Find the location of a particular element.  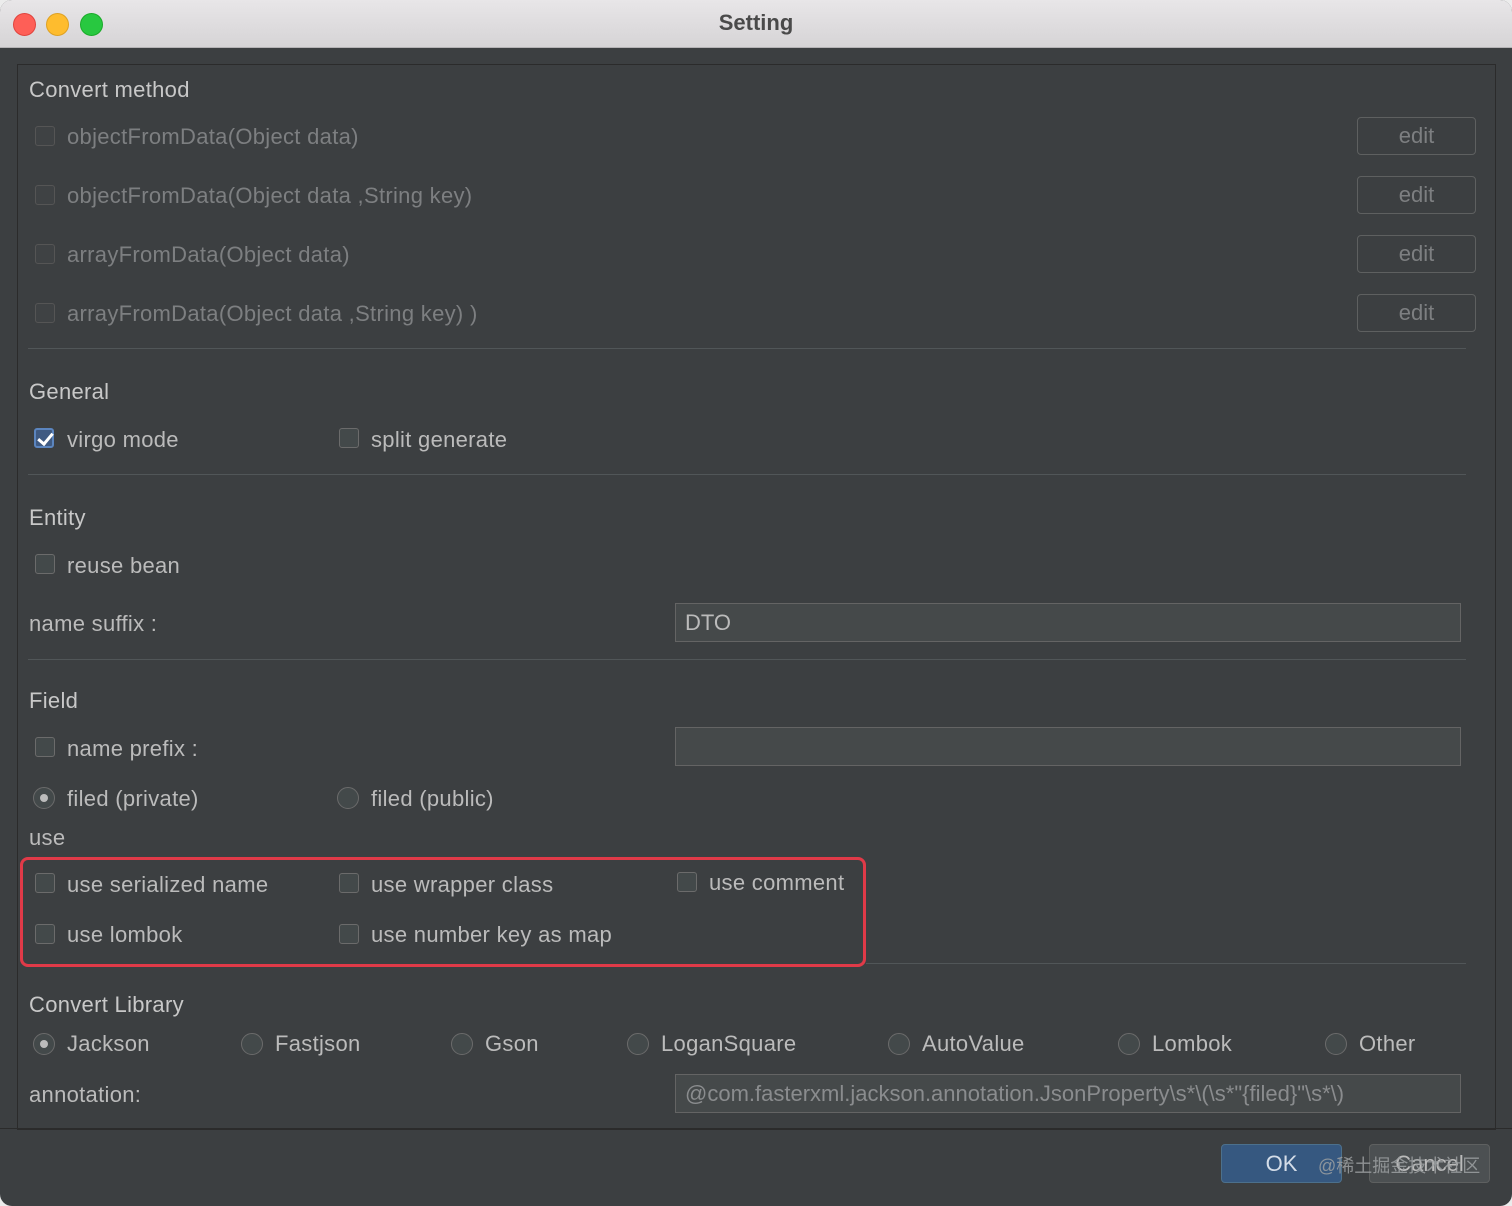

library-label-jackson: Jackson is located at coordinates (108, 1043).